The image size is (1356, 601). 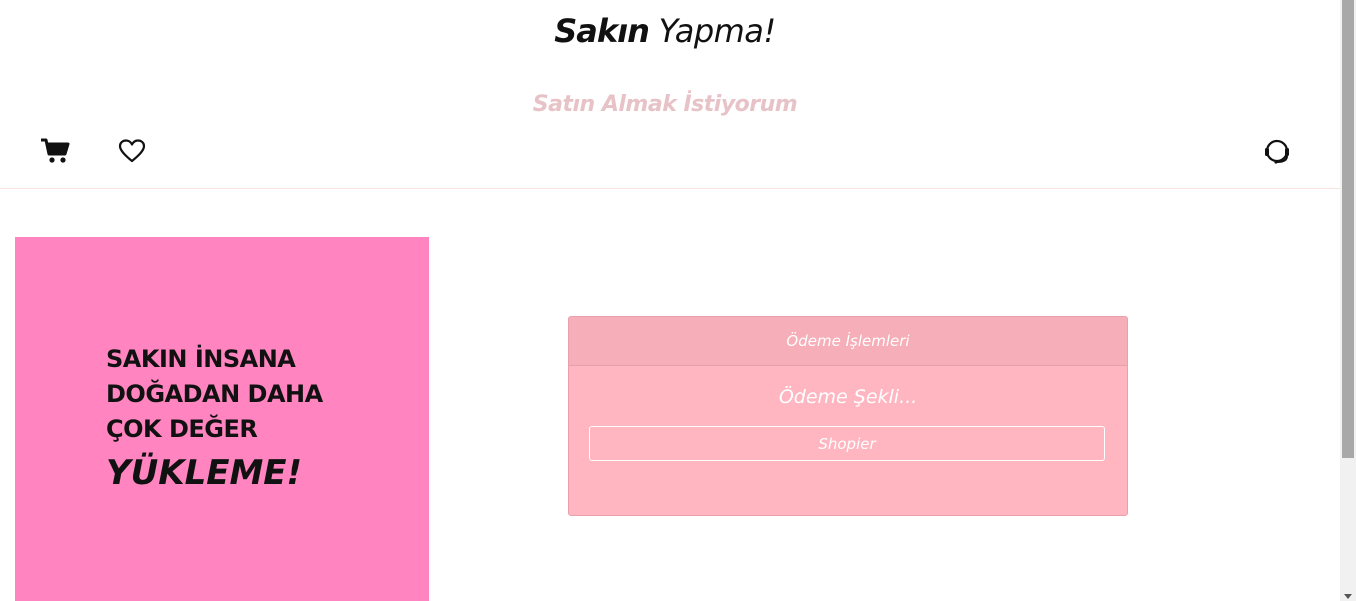 I want to click on promo-line-1: SAKIN İNSANA, so click(x=201, y=359).